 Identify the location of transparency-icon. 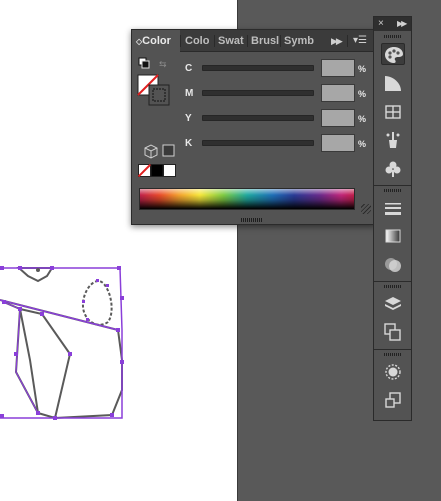
(393, 264).